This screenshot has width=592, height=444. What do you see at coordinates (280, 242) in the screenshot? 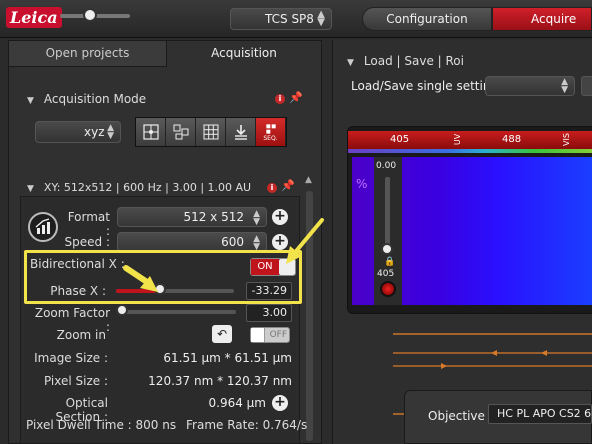
I see `speed-add-button: +` at bounding box center [280, 242].